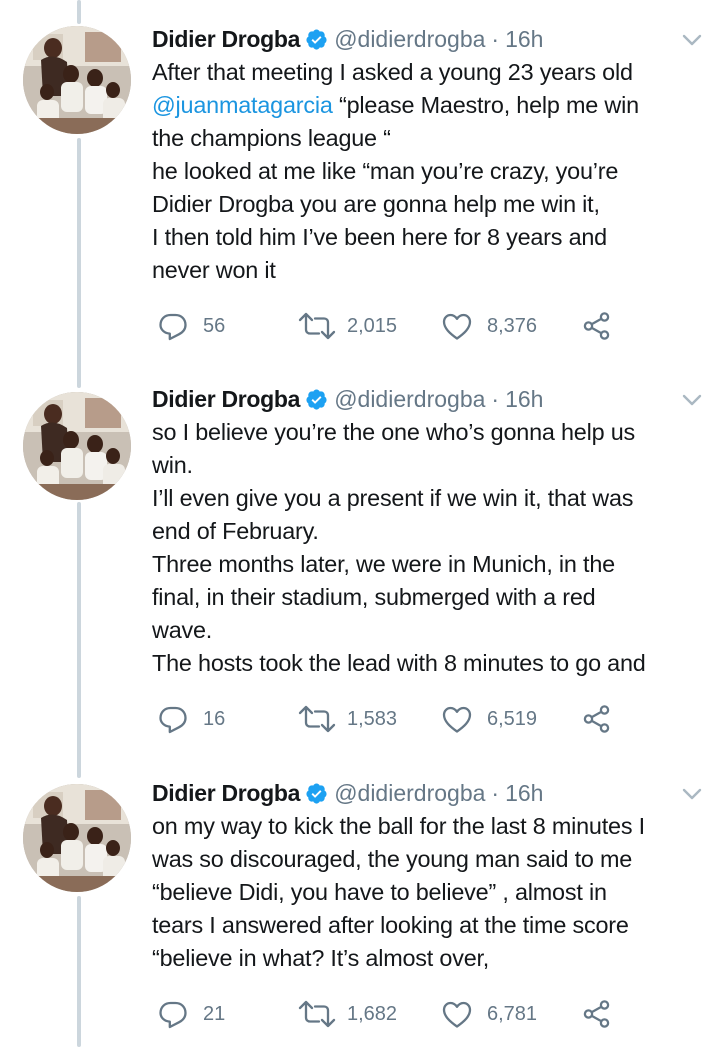 This screenshot has height=1047, width=720. I want to click on reply-count: 56, so click(214, 325).